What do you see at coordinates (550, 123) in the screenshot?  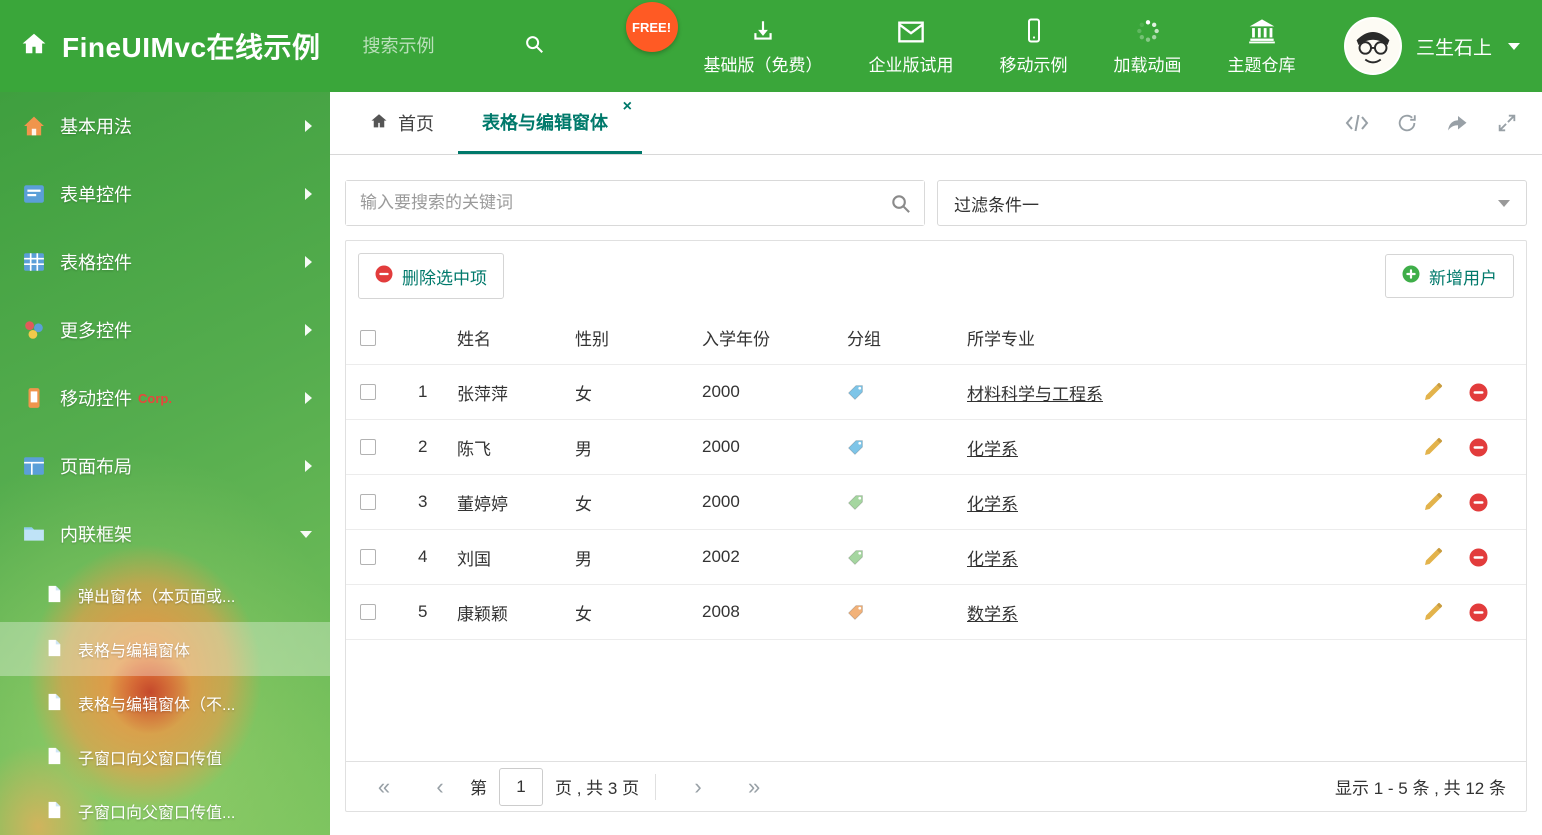 I see `tab-grid-edit-window: 表格与编辑窗体 ×` at bounding box center [550, 123].